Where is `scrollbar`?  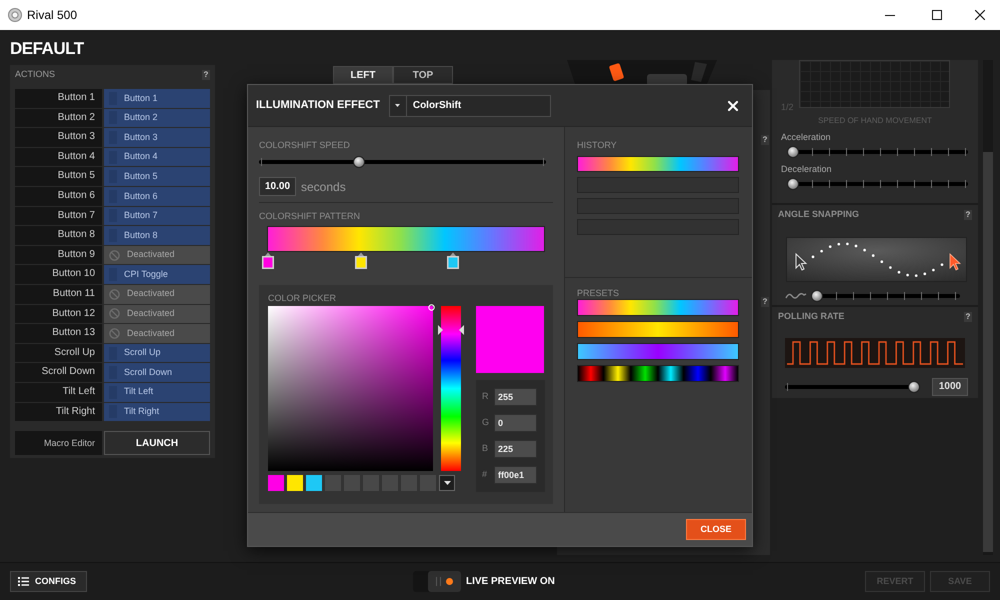
scrollbar is located at coordinates (988, 307).